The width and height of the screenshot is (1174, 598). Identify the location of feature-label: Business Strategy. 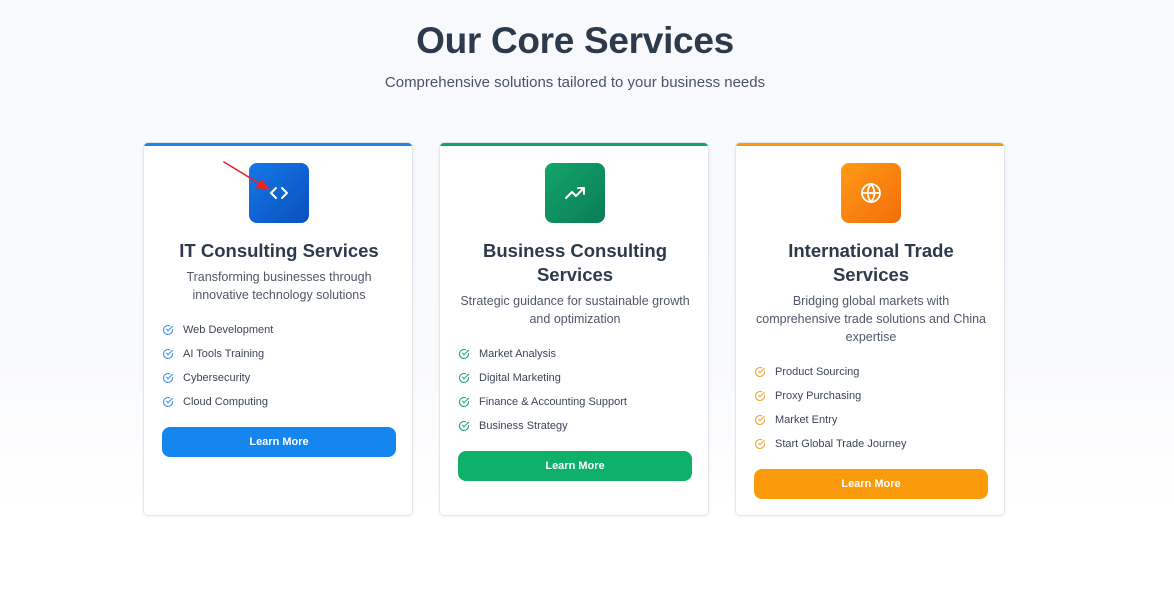
(523, 426).